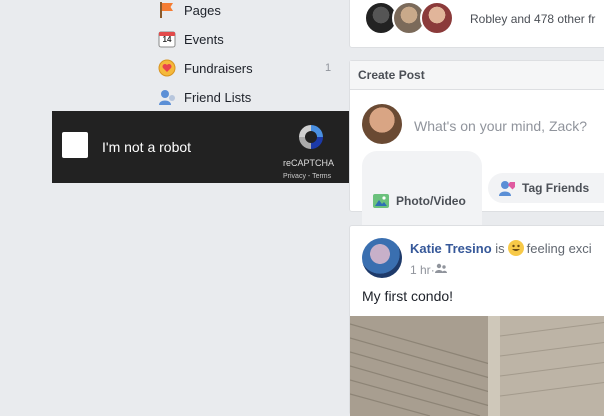  I want to click on sidebar-item-pages: Pages, so click(247, 11).